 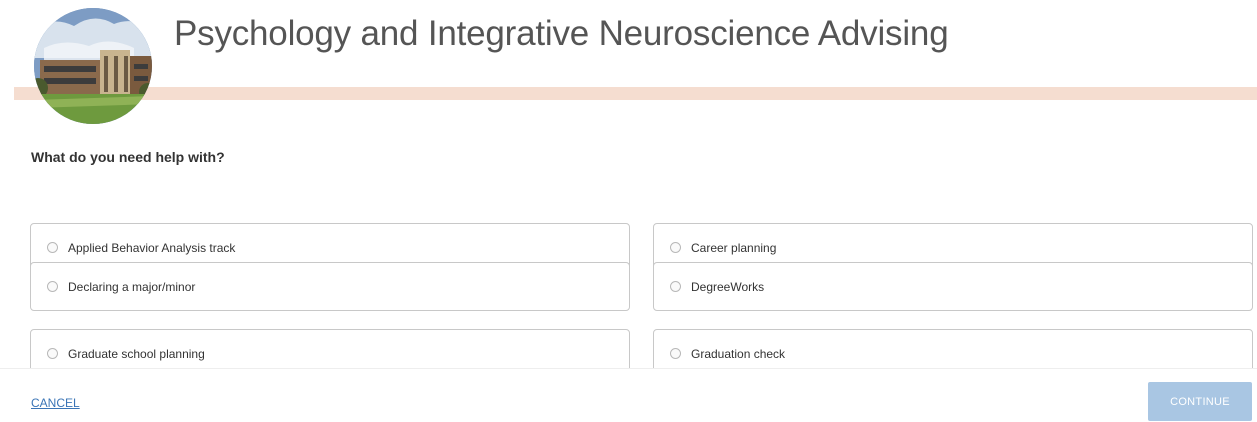 I want to click on footer-bar: CANCEL CONTINUE, so click(x=628, y=395).